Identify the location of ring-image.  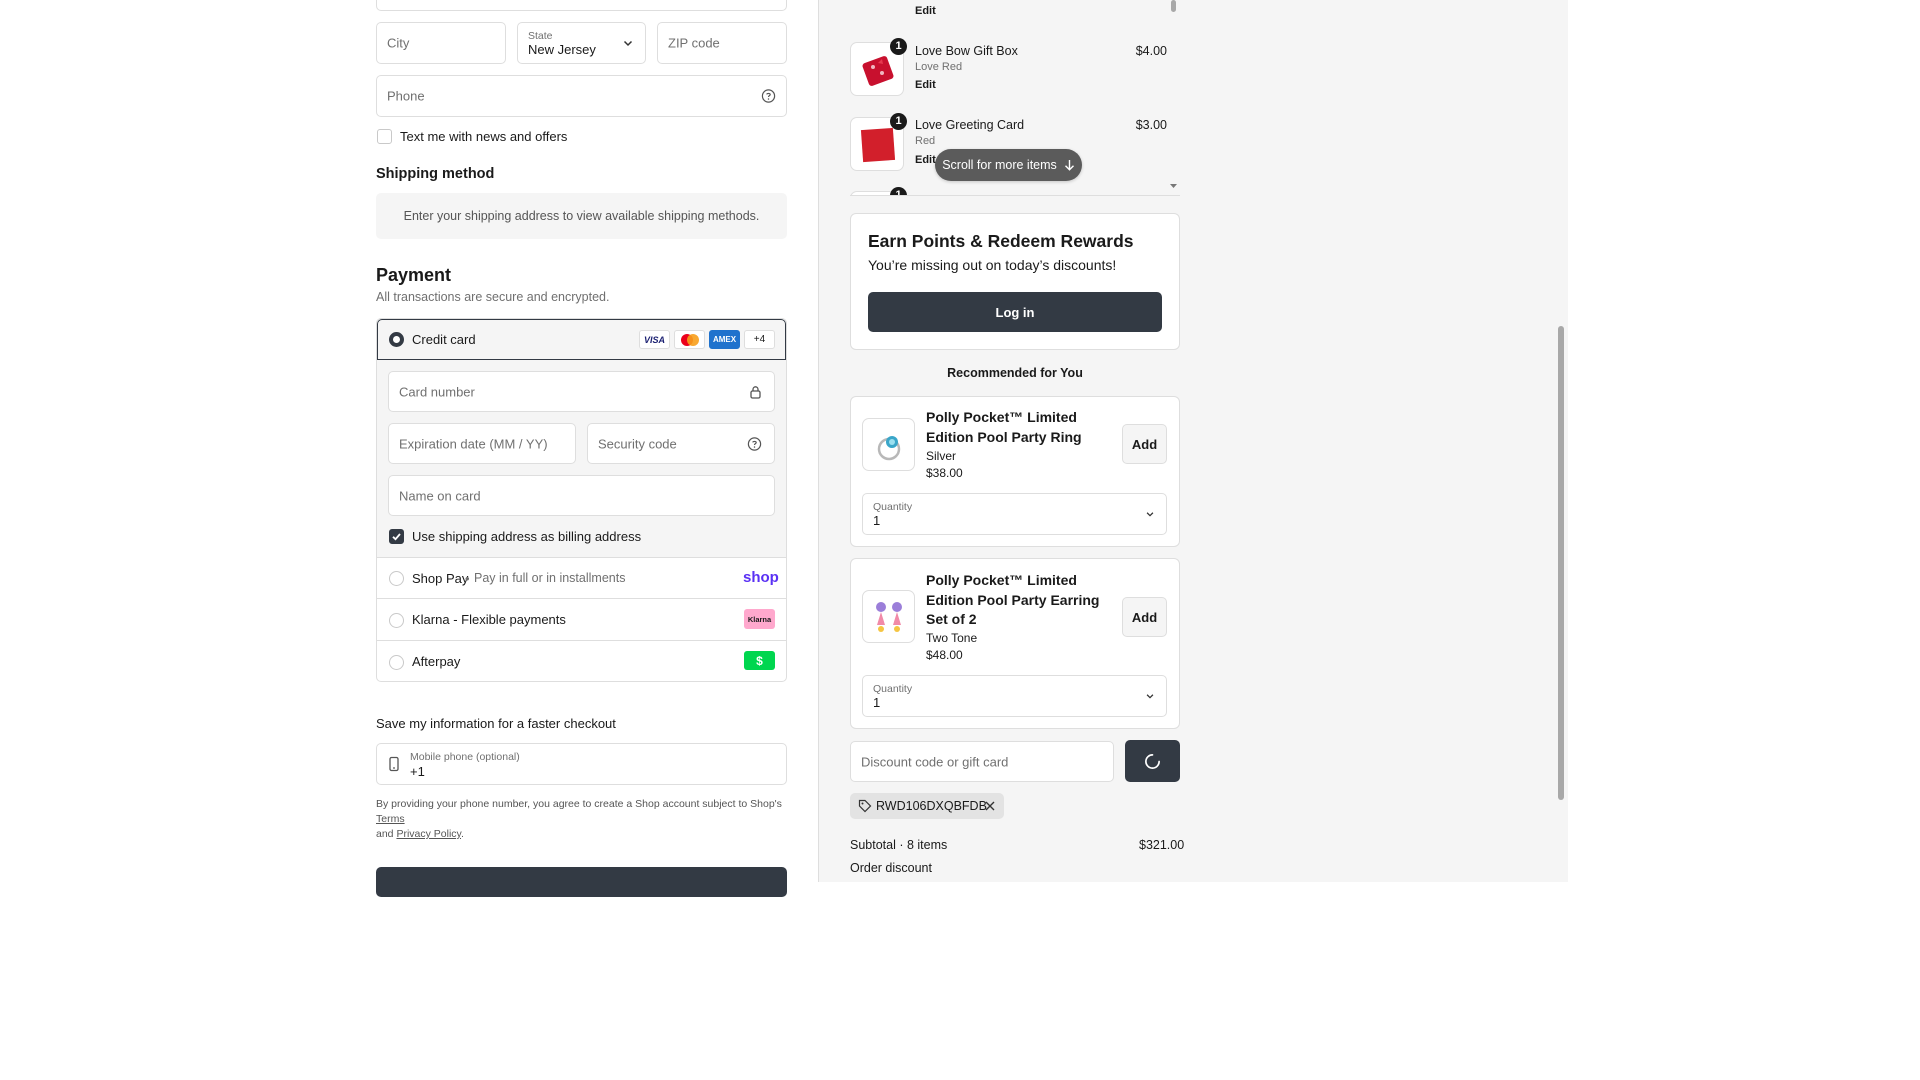
(889, 448).